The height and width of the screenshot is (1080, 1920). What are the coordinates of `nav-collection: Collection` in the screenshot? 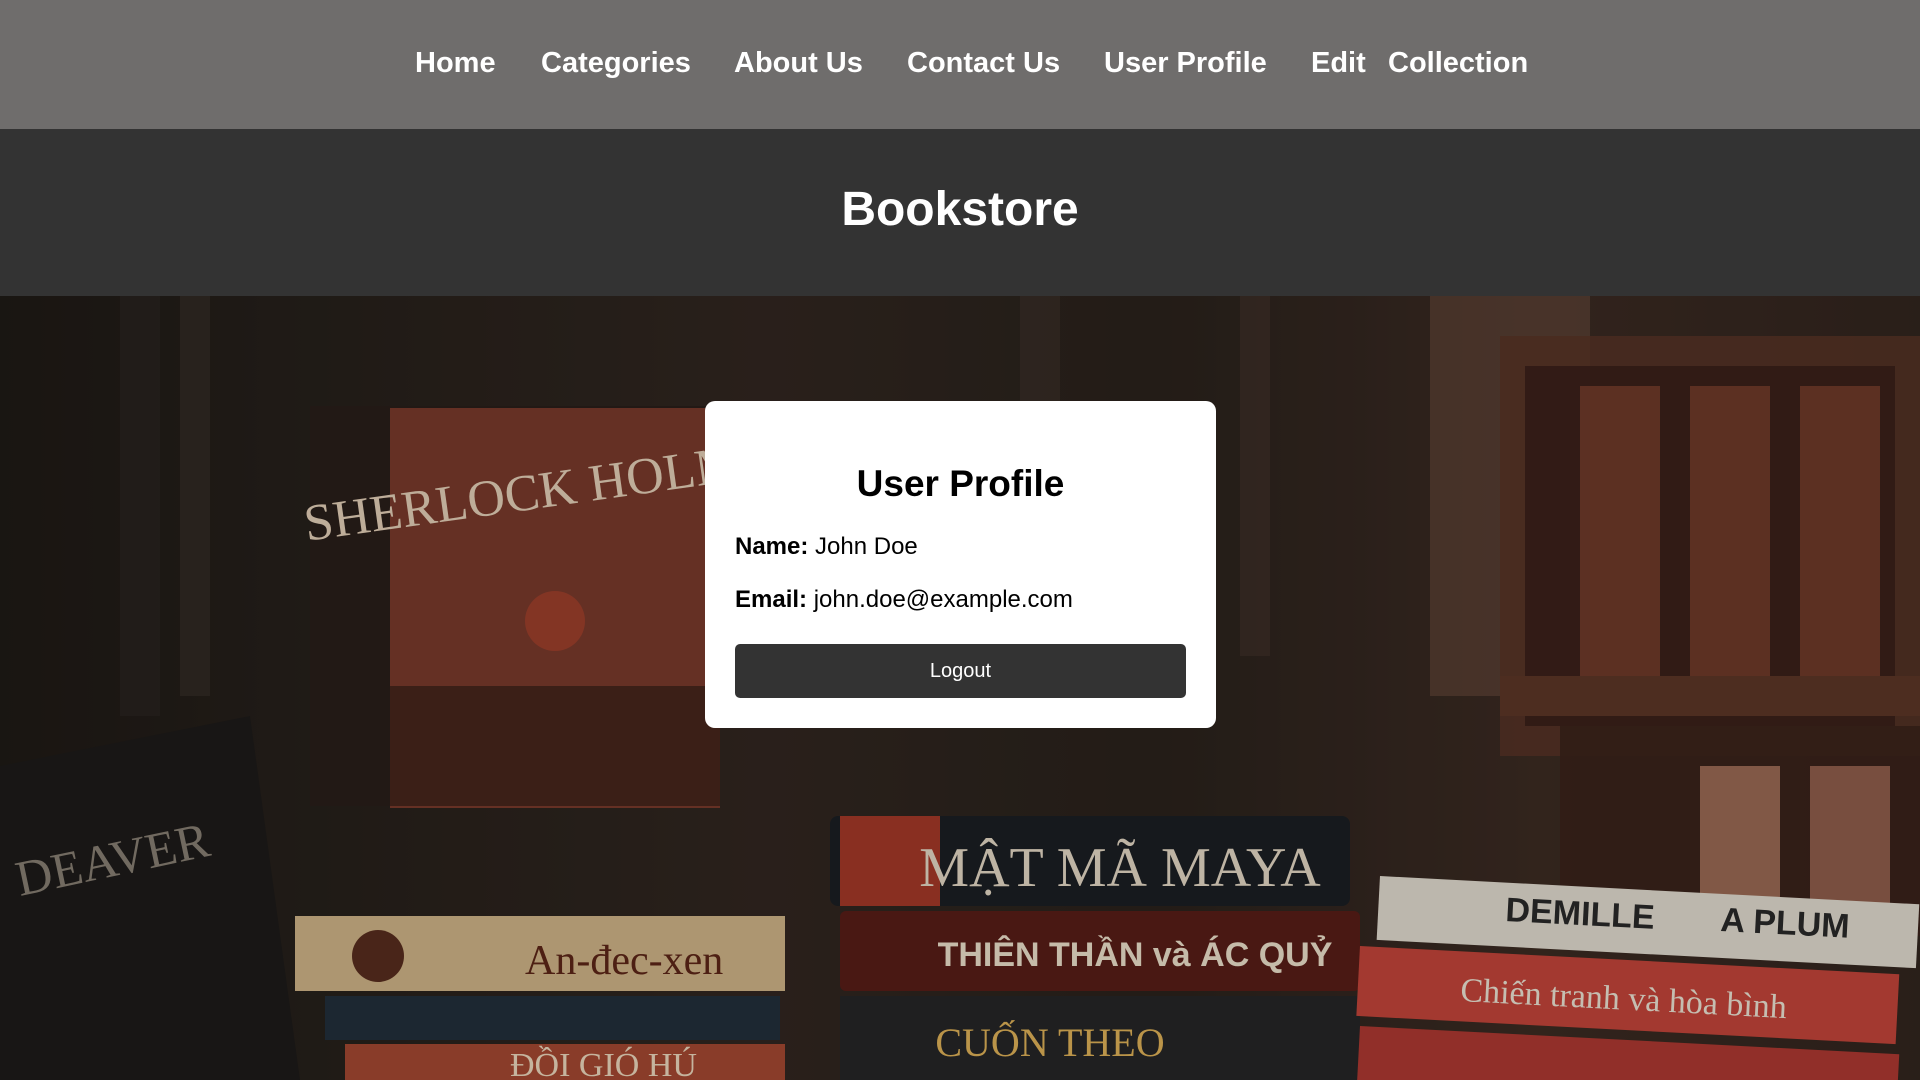 It's located at (1458, 63).